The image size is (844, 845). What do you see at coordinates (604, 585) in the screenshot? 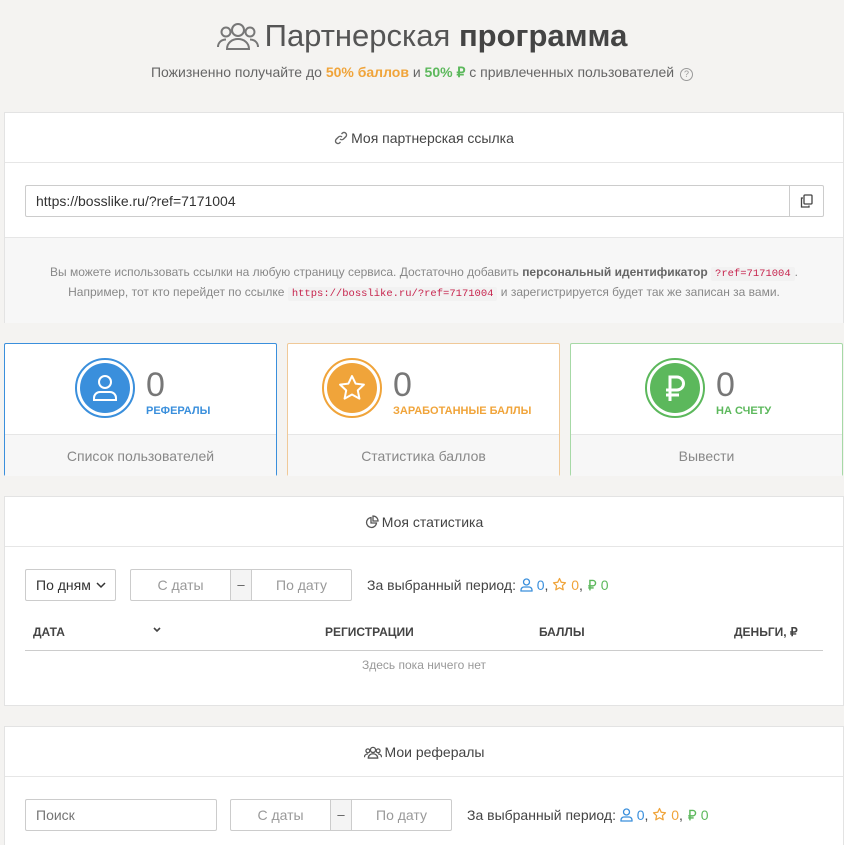
I see `stats-period-money: 0` at bounding box center [604, 585].